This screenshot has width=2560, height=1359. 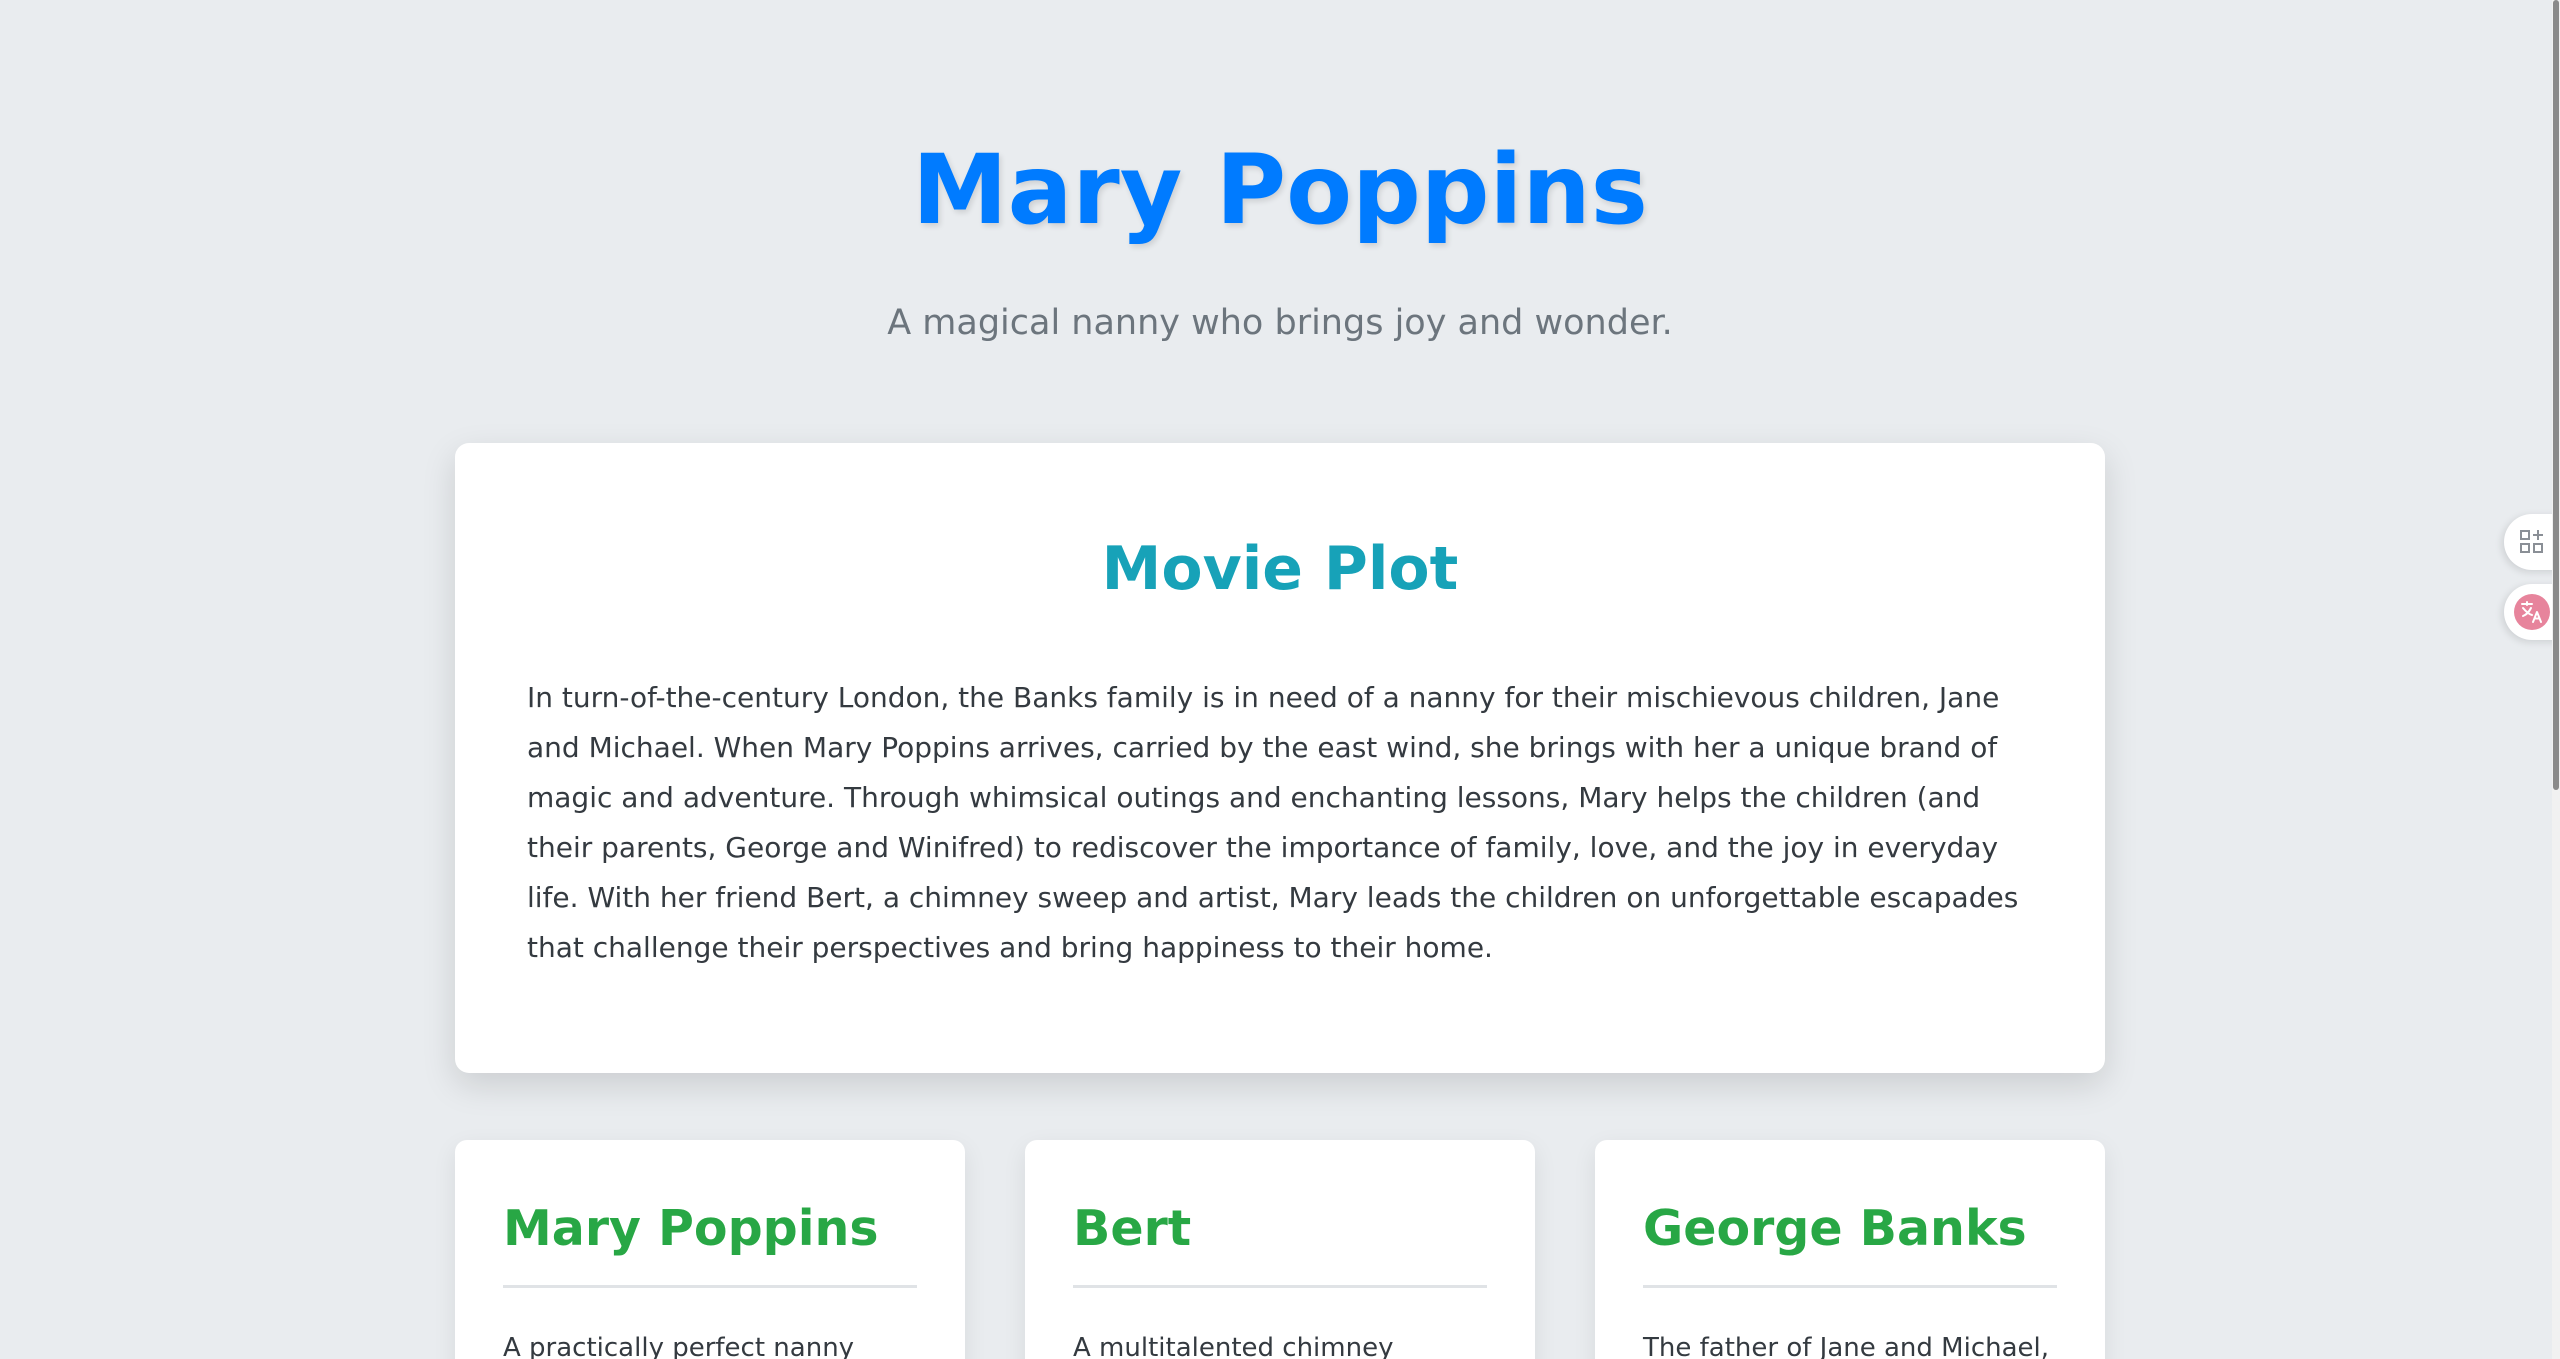 I want to click on character-description: A multitalented chimney sweep,, so click(x=1233, y=1345).